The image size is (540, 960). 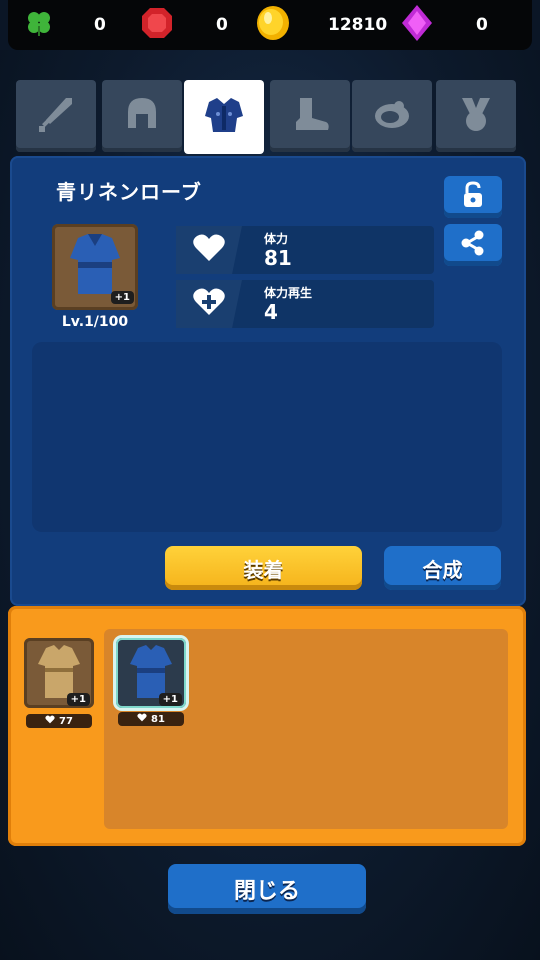 What do you see at coordinates (222, 25) in the screenshot?
I see `ruby-count: 0` at bounding box center [222, 25].